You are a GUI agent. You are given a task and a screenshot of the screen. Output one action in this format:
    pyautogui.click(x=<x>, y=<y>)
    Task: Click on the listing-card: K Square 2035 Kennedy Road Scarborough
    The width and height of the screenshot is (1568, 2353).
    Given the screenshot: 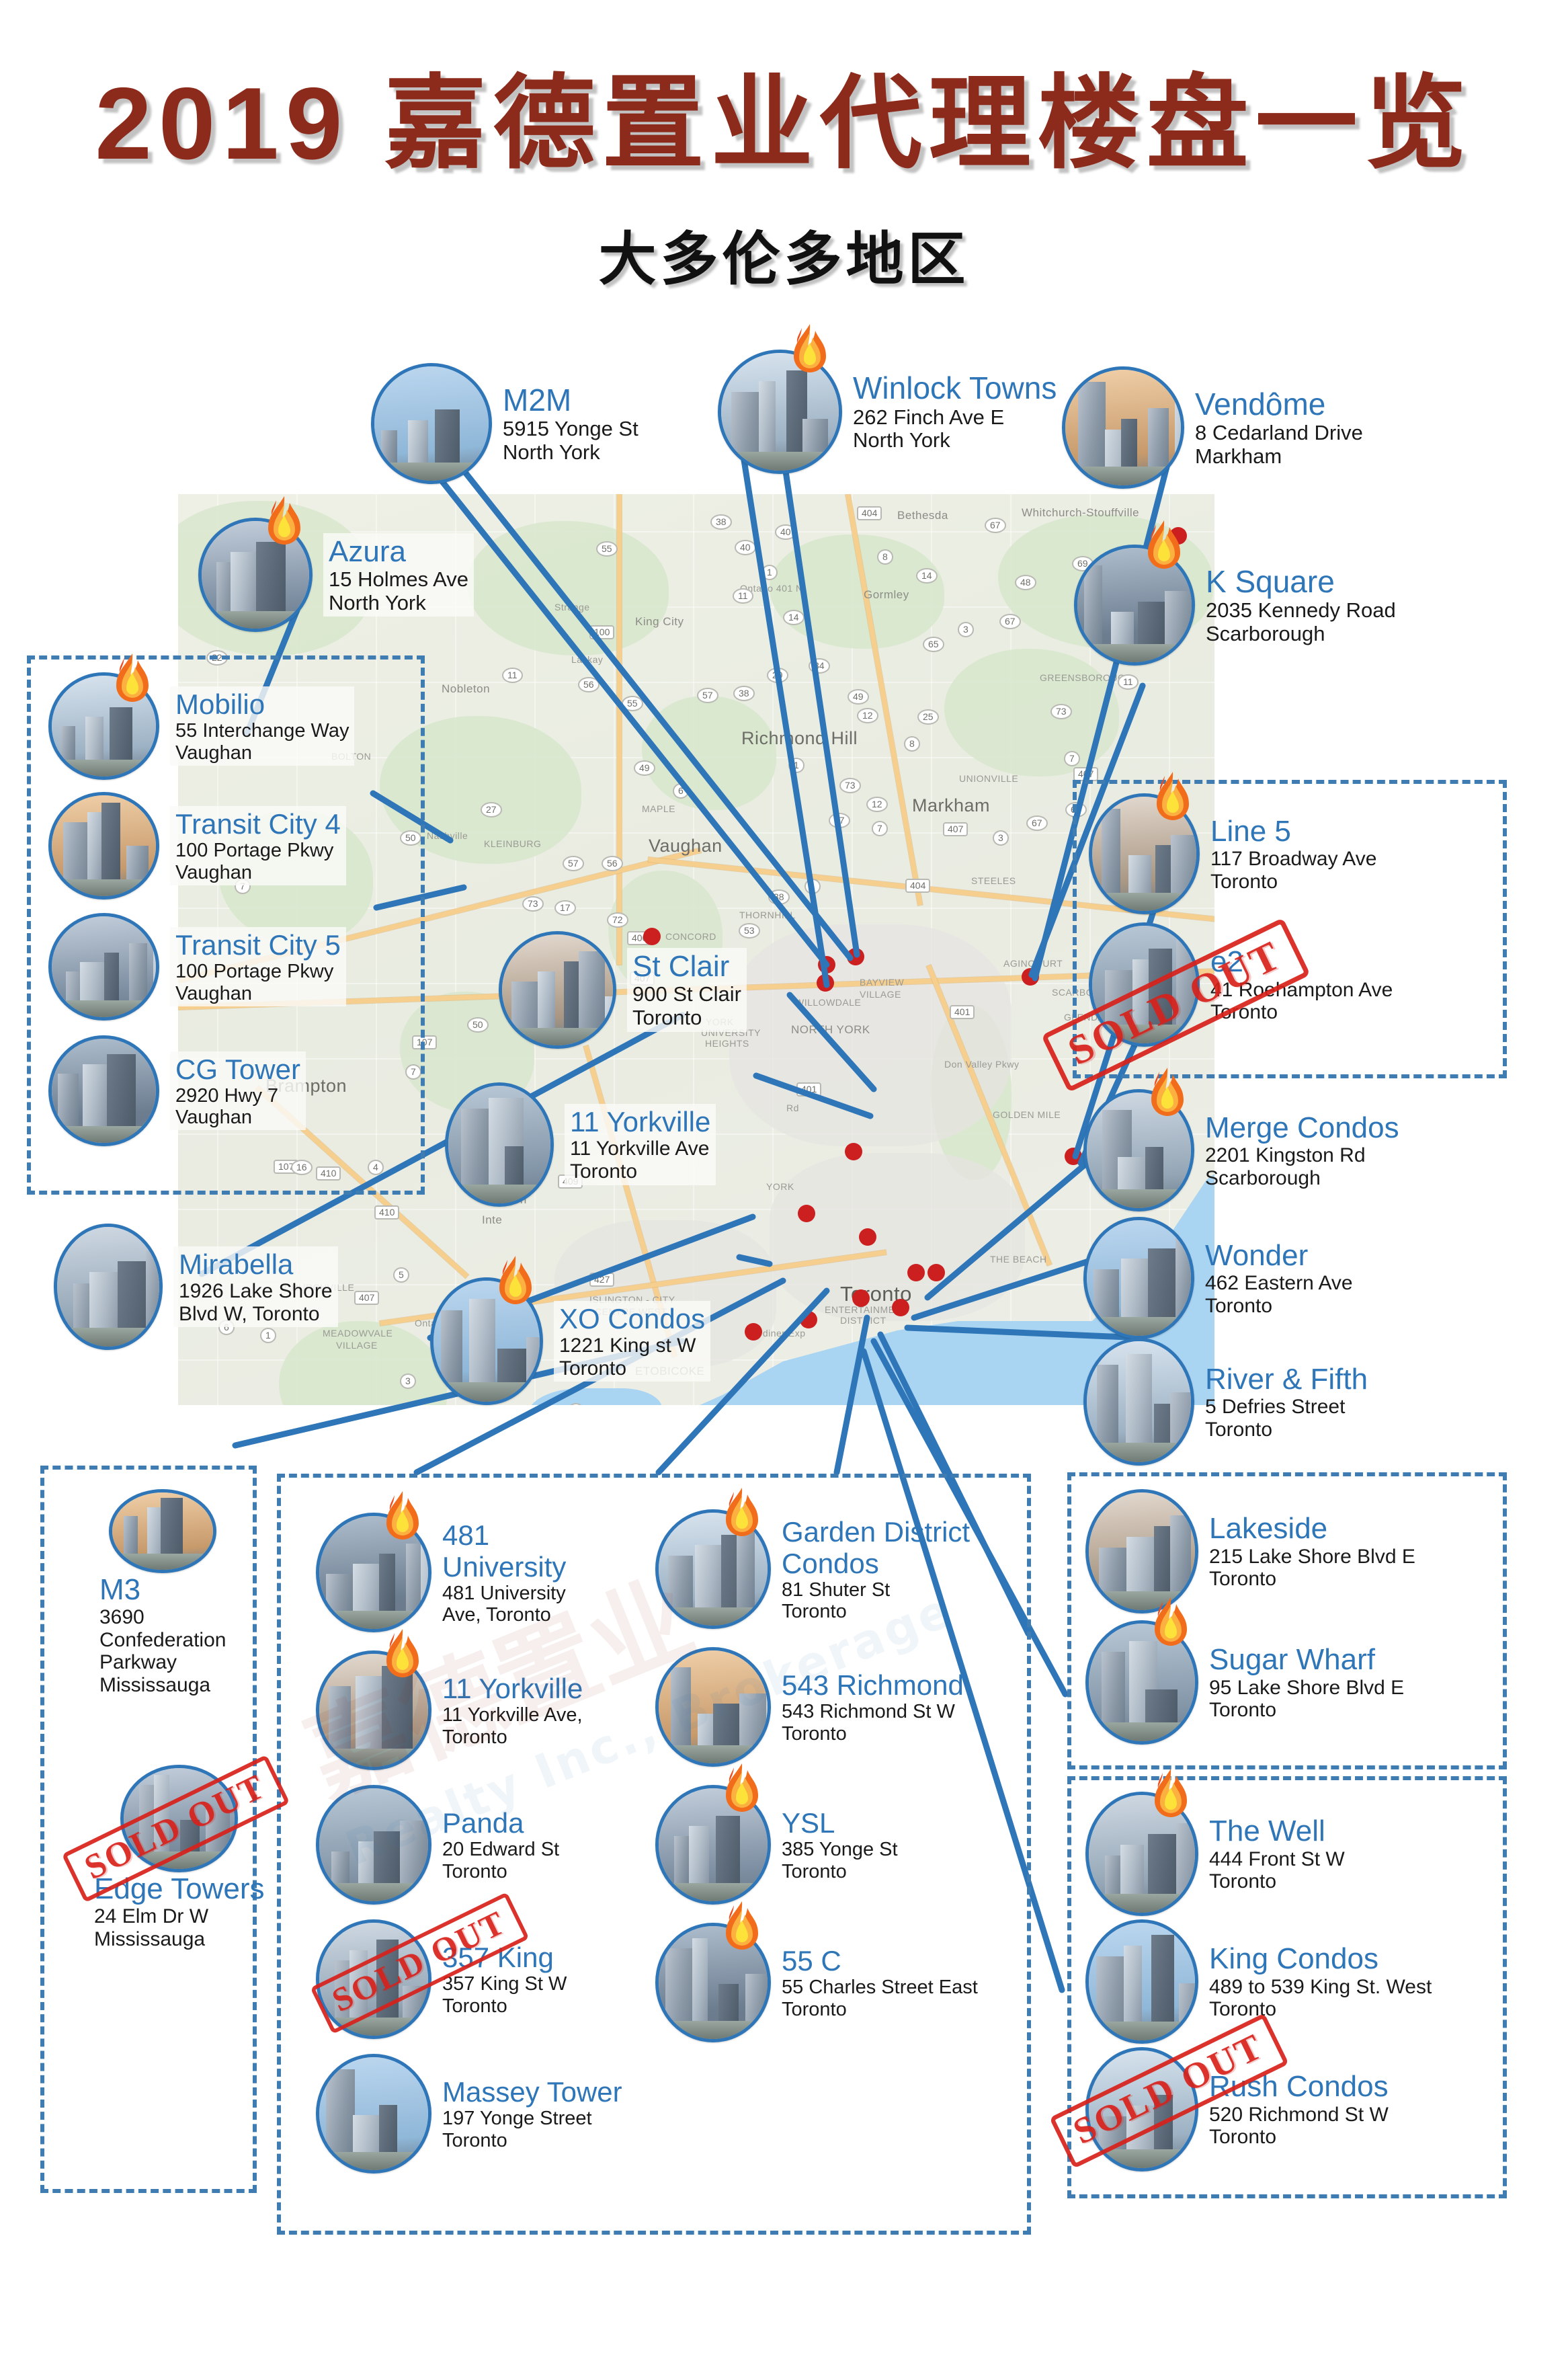 What is the action you would take?
    pyautogui.click(x=1235, y=593)
    